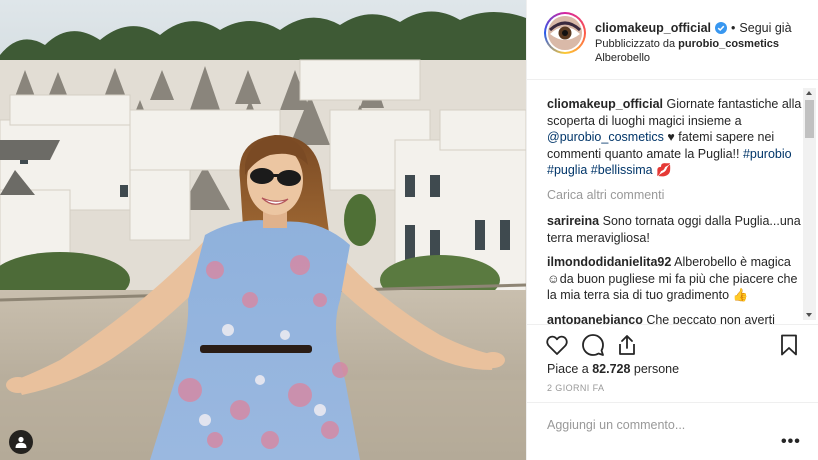  What do you see at coordinates (622, 58) in the screenshot?
I see `location-link: Alberobello` at bounding box center [622, 58].